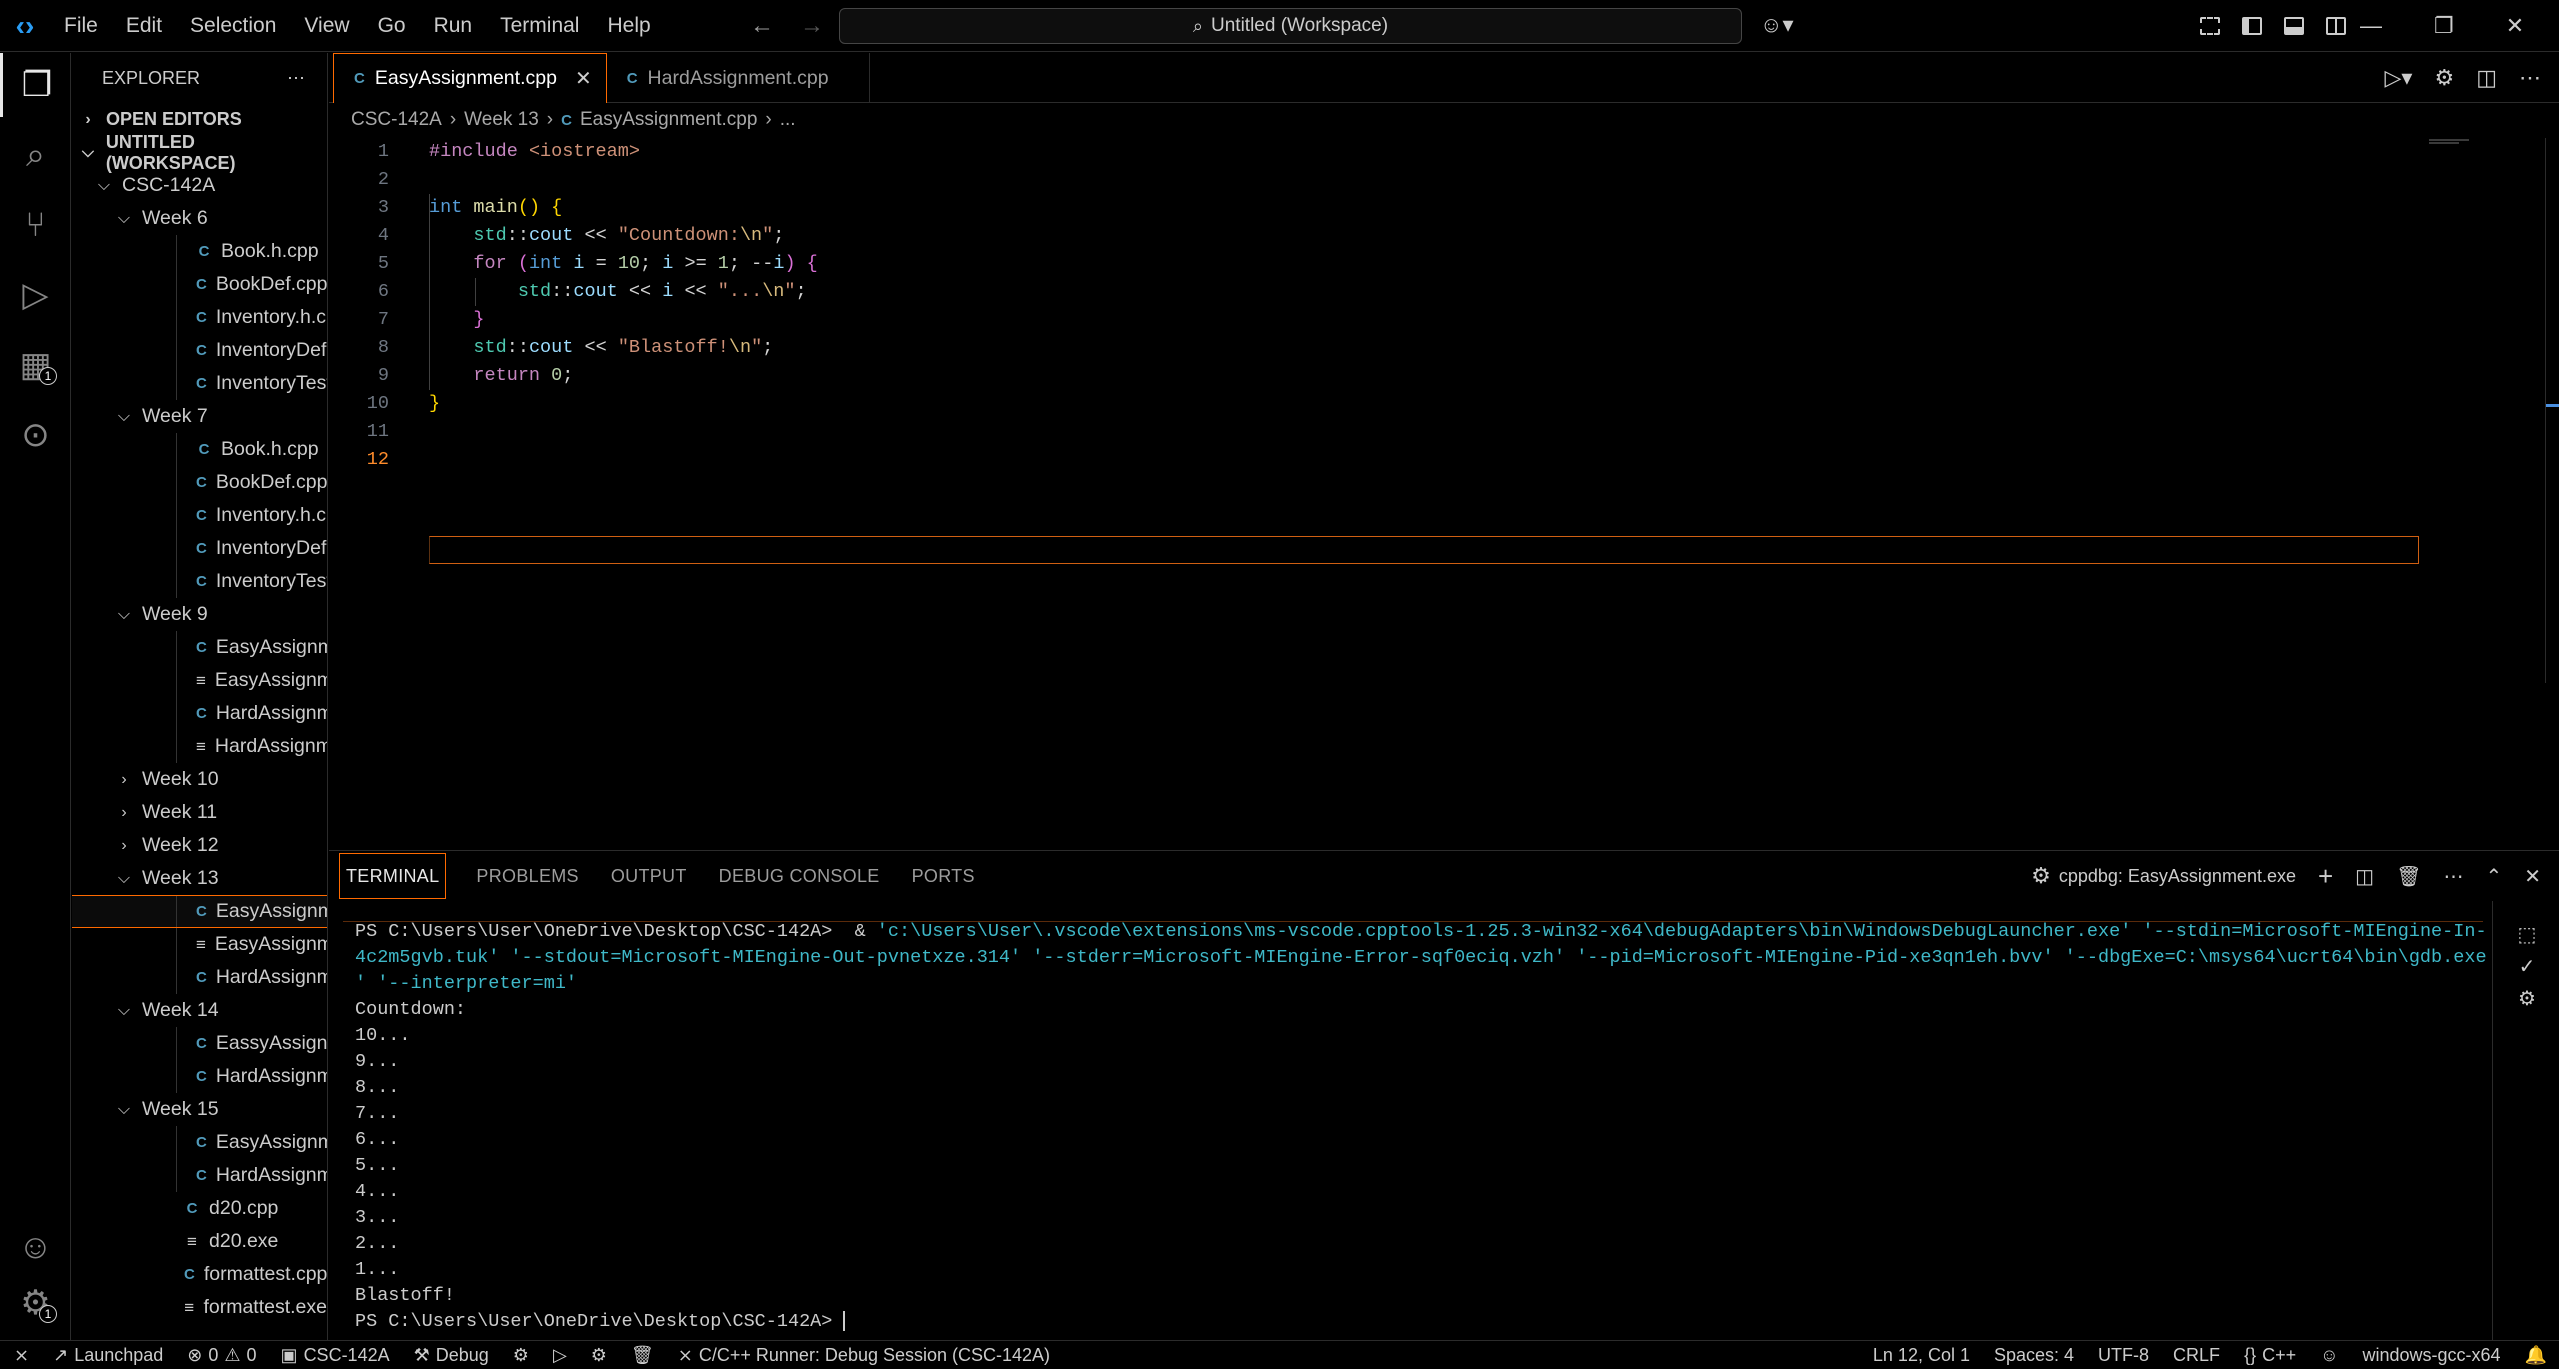 Image resolution: width=2559 pixels, height=1369 pixels. Describe the element at coordinates (2527, 998) in the screenshot. I see `debug-bug-icon: ⚙` at that location.